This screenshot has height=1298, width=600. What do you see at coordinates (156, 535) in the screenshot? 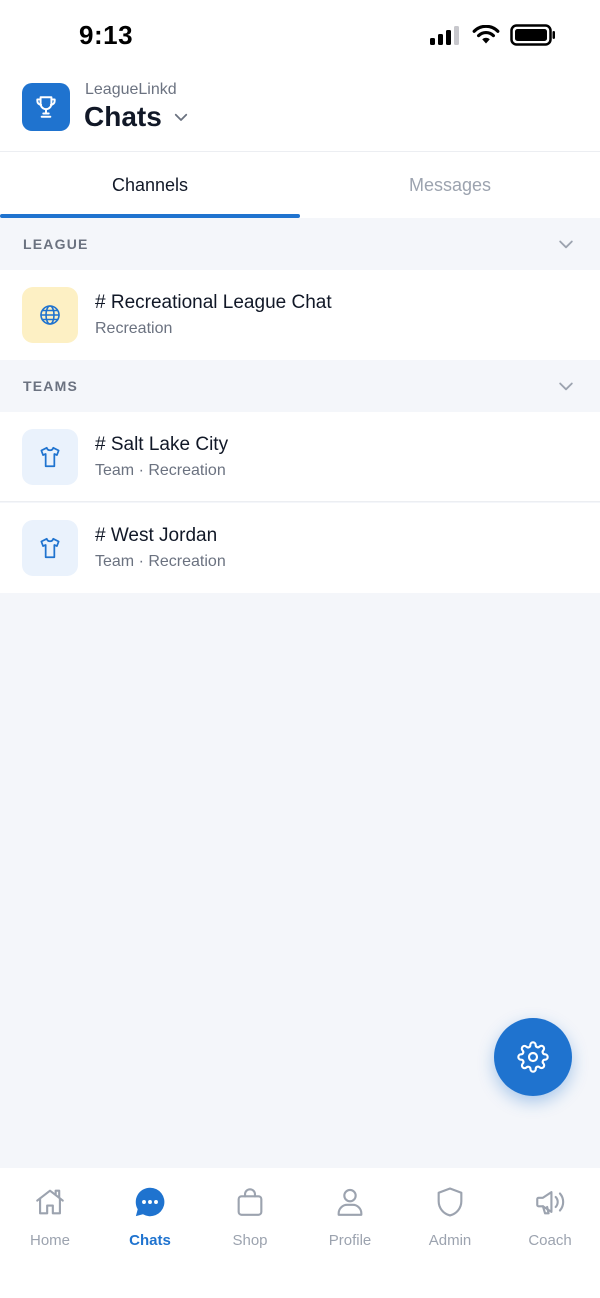
I see `channel-name: # West Jordan` at bounding box center [156, 535].